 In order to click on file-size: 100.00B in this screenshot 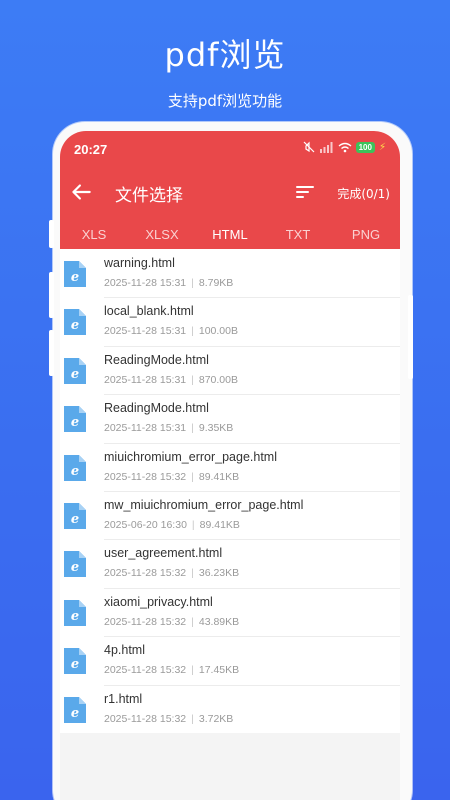, I will do `click(218, 331)`.